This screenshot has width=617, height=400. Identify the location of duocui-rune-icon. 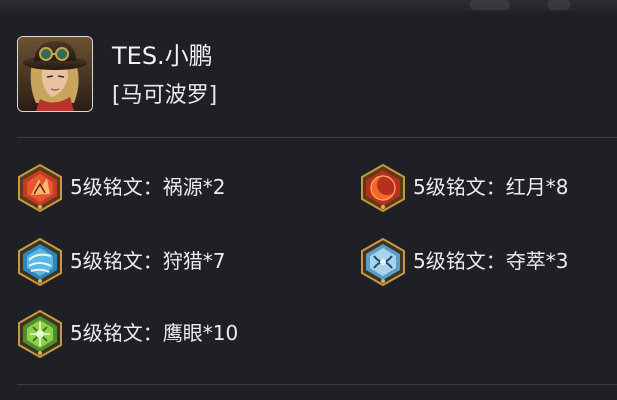
(383, 262).